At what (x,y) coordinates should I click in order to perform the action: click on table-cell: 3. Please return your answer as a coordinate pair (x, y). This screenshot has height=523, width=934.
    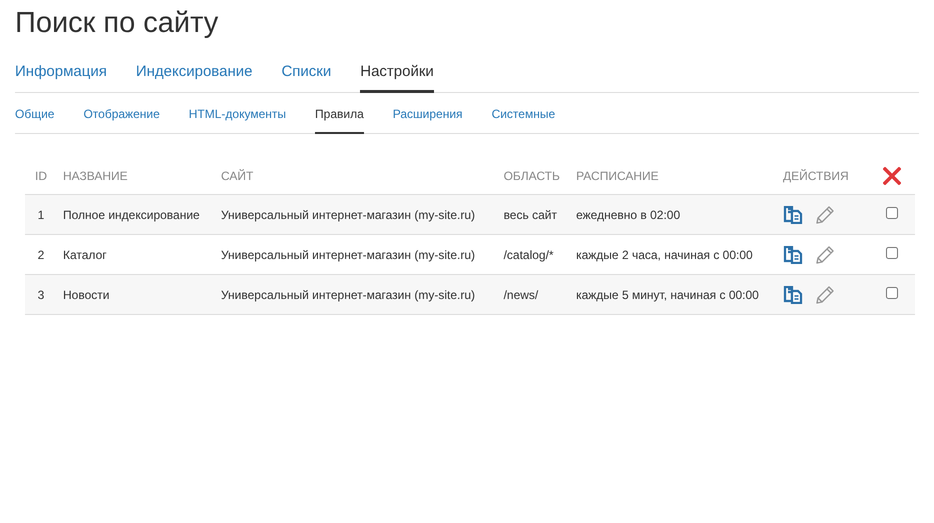
    Looking at the image, I should click on (41, 294).